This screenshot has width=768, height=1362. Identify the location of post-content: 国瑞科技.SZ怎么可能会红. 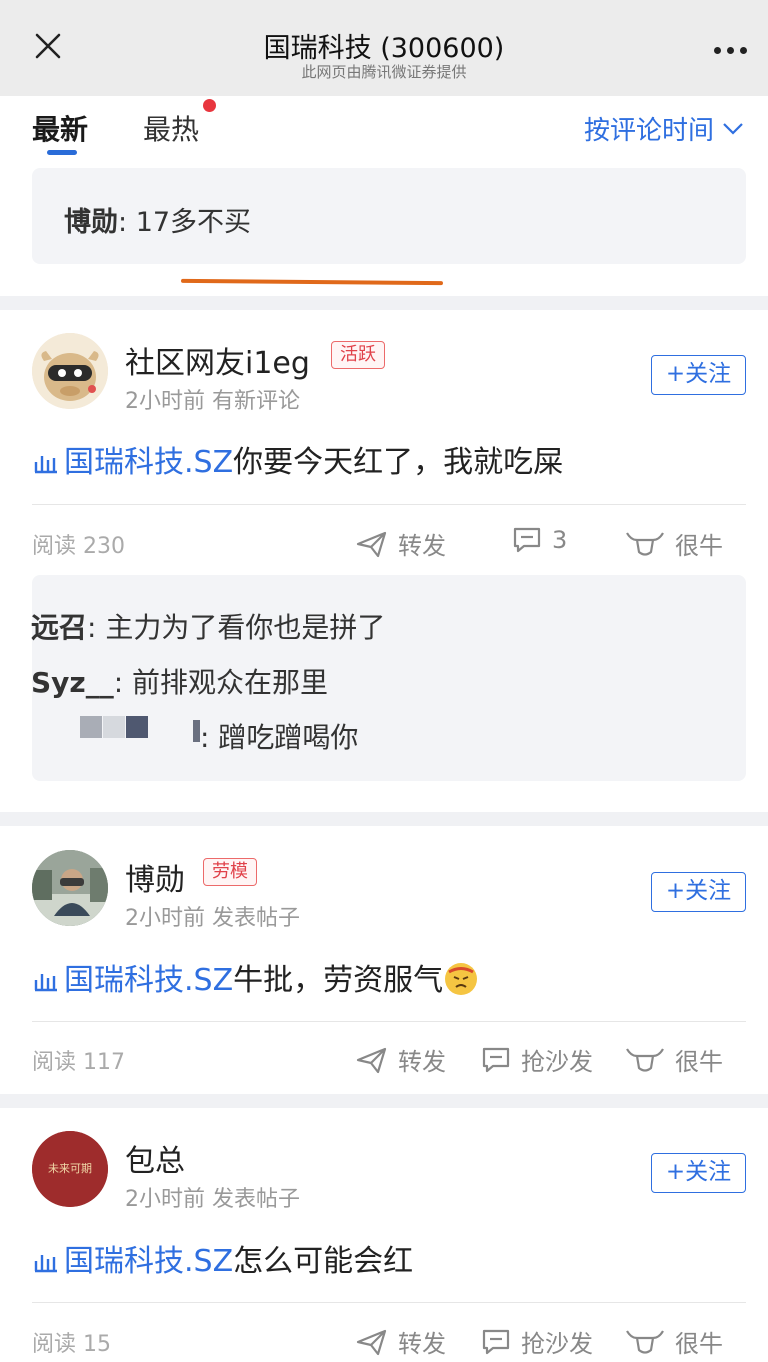
(222, 1258).